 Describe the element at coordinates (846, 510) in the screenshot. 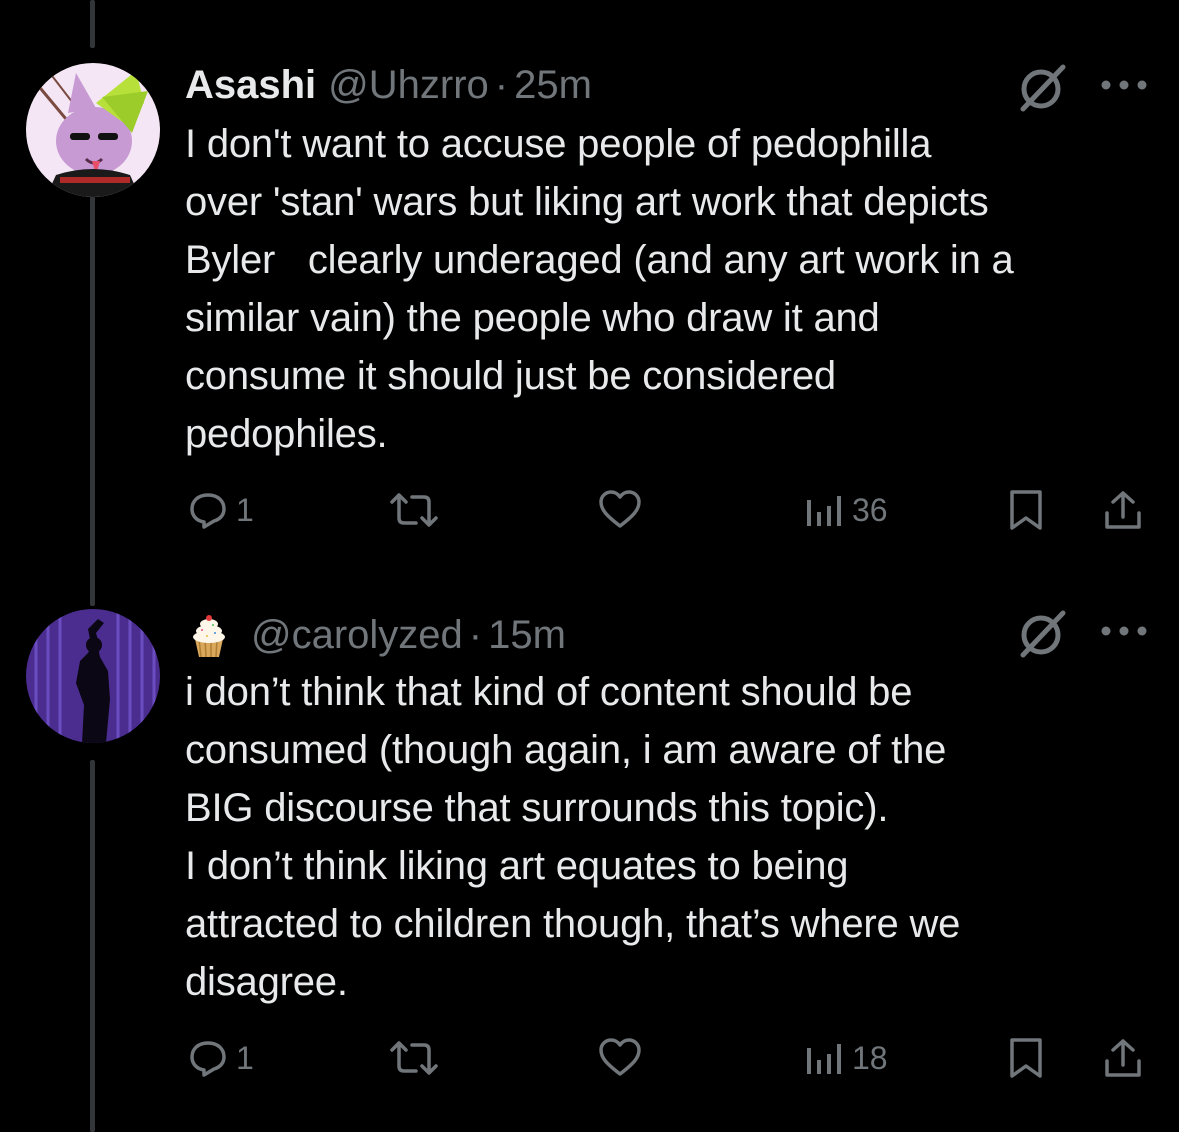

I see `views-button: 36` at that location.